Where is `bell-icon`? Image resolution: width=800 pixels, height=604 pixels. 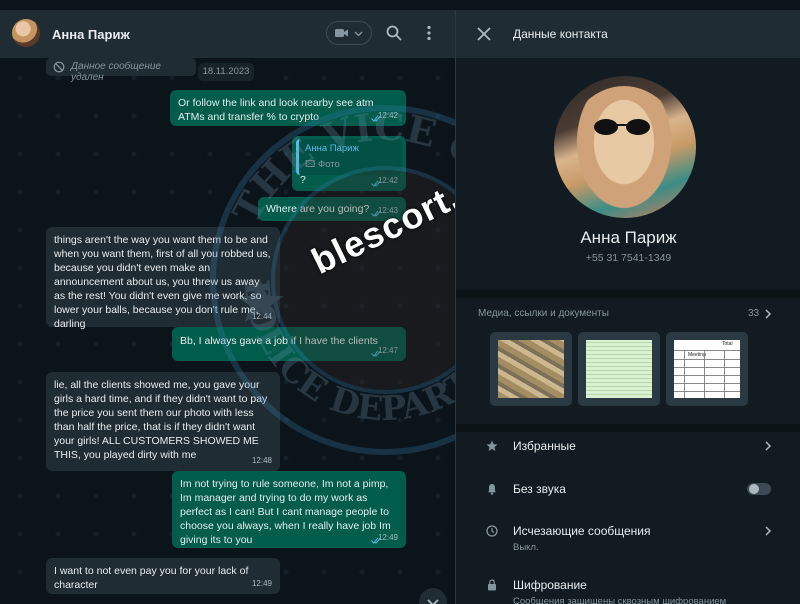
bell-icon is located at coordinates (492, 489).